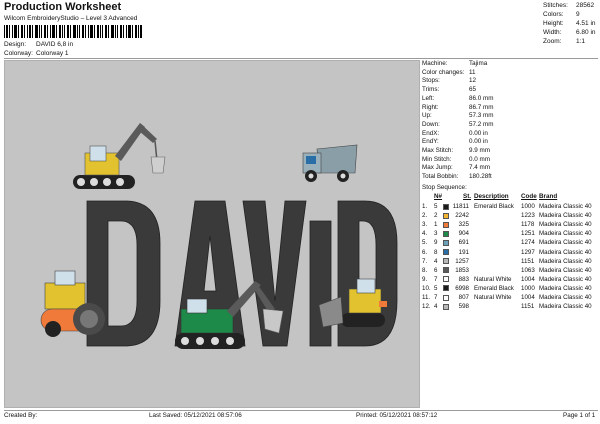 Image resolution: width=600 pixels, height=424 pixels. Describe the element at coordinates (585, 5) in the screenshot. I see `stat-stitches-value: 28562` at that location.